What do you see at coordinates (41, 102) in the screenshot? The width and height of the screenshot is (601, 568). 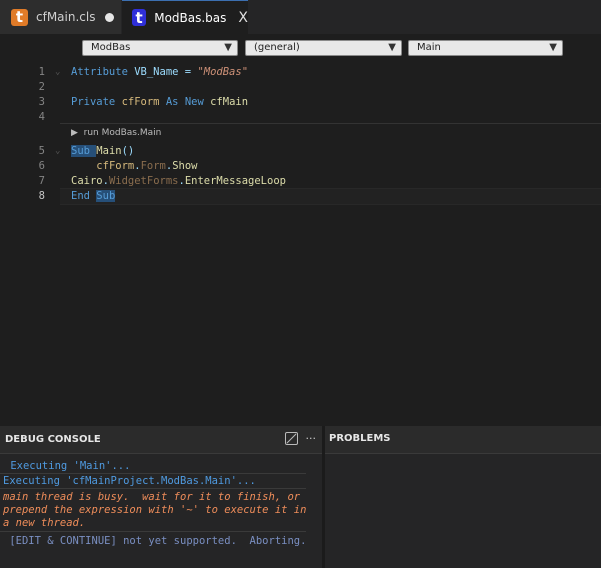 I see `line-number: 3` at bounding box center [41, 102].